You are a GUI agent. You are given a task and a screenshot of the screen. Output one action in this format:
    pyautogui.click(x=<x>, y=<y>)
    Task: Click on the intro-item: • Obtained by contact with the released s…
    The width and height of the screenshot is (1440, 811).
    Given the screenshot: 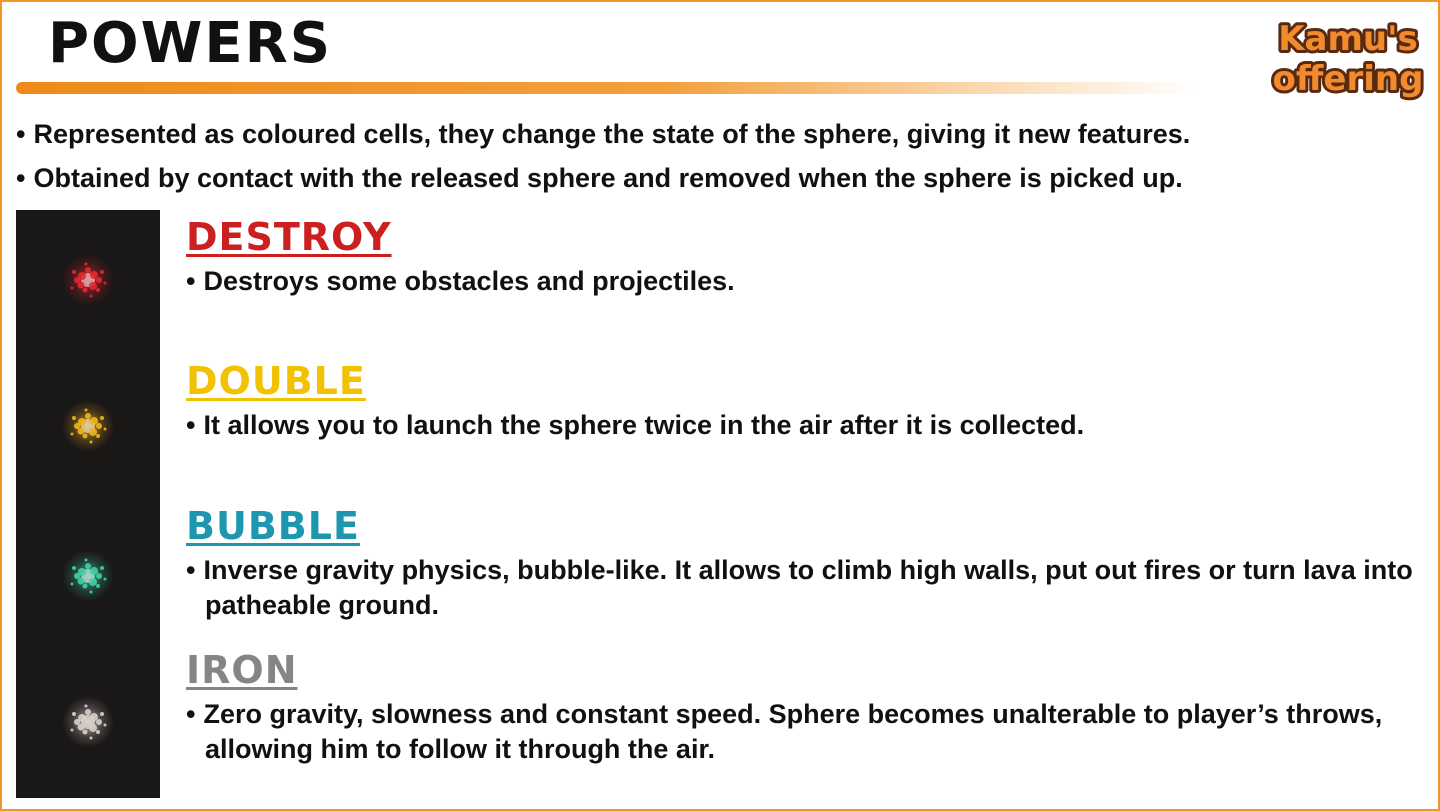 What is the action you would take?
    pyautogui.click(x=603, y=180)
    